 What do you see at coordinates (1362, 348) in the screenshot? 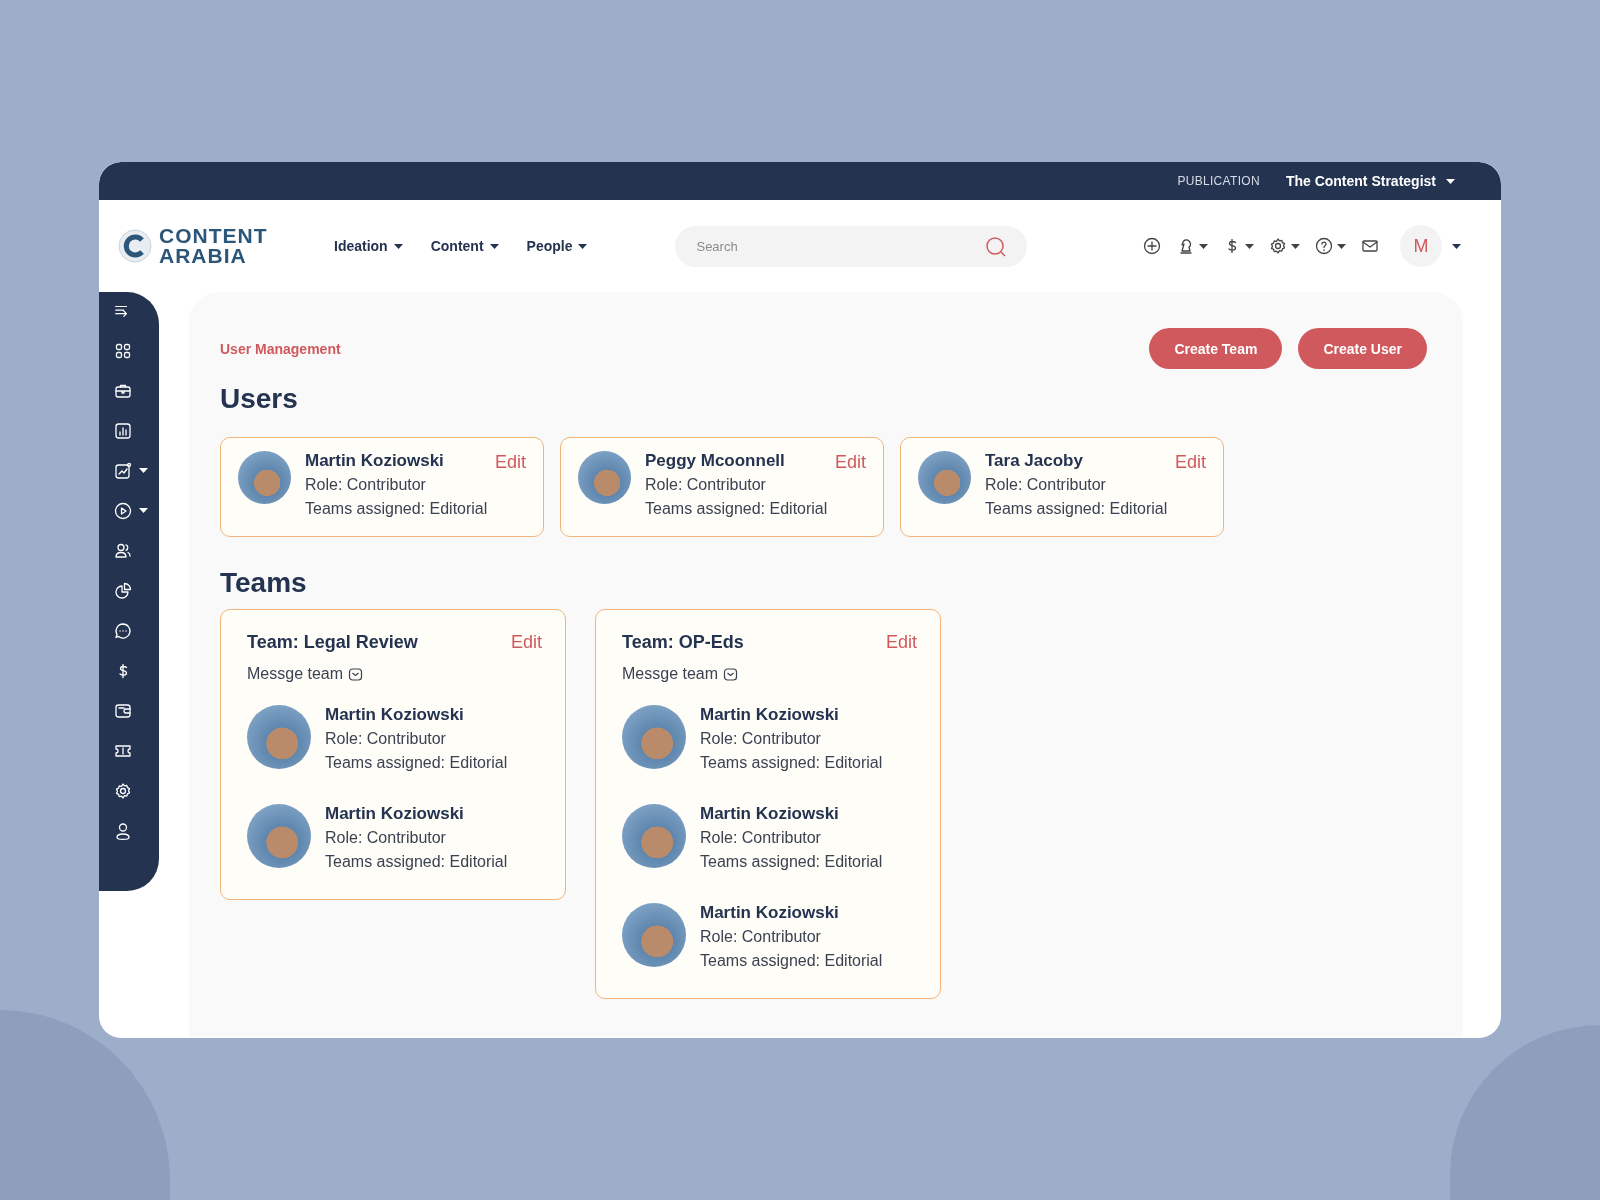
I see `create-button: Create User` at bounding box center [1362, 348].